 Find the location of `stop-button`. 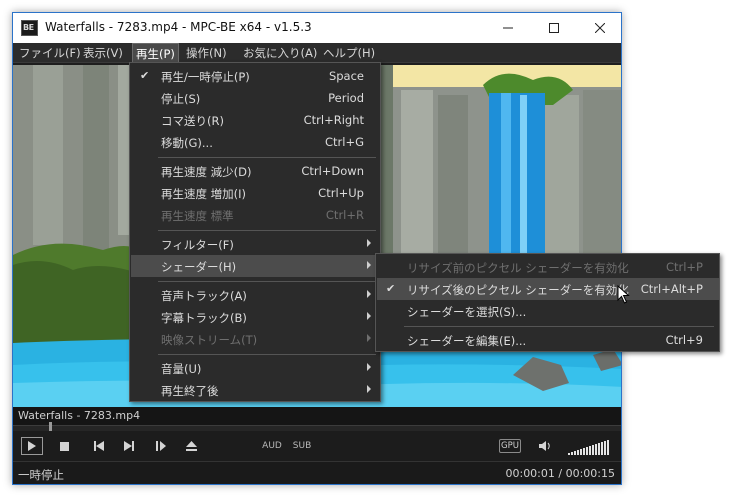

stop-button is located at coordinates (64, 446).